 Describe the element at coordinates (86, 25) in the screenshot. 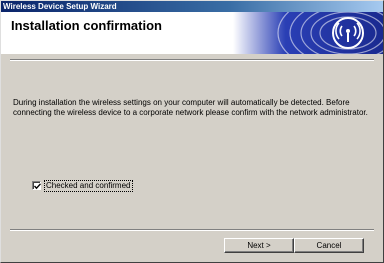

I see `page-title: Installation confirmation` at that location.